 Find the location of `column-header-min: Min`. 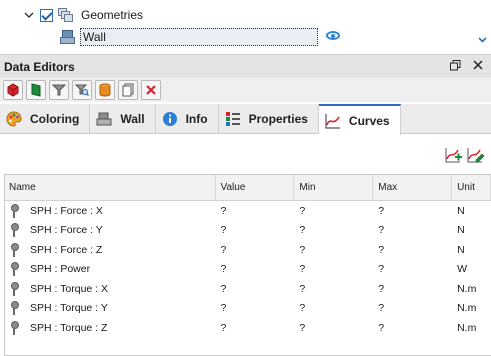

column-header-min: Min is located at coordinates (334, 187).